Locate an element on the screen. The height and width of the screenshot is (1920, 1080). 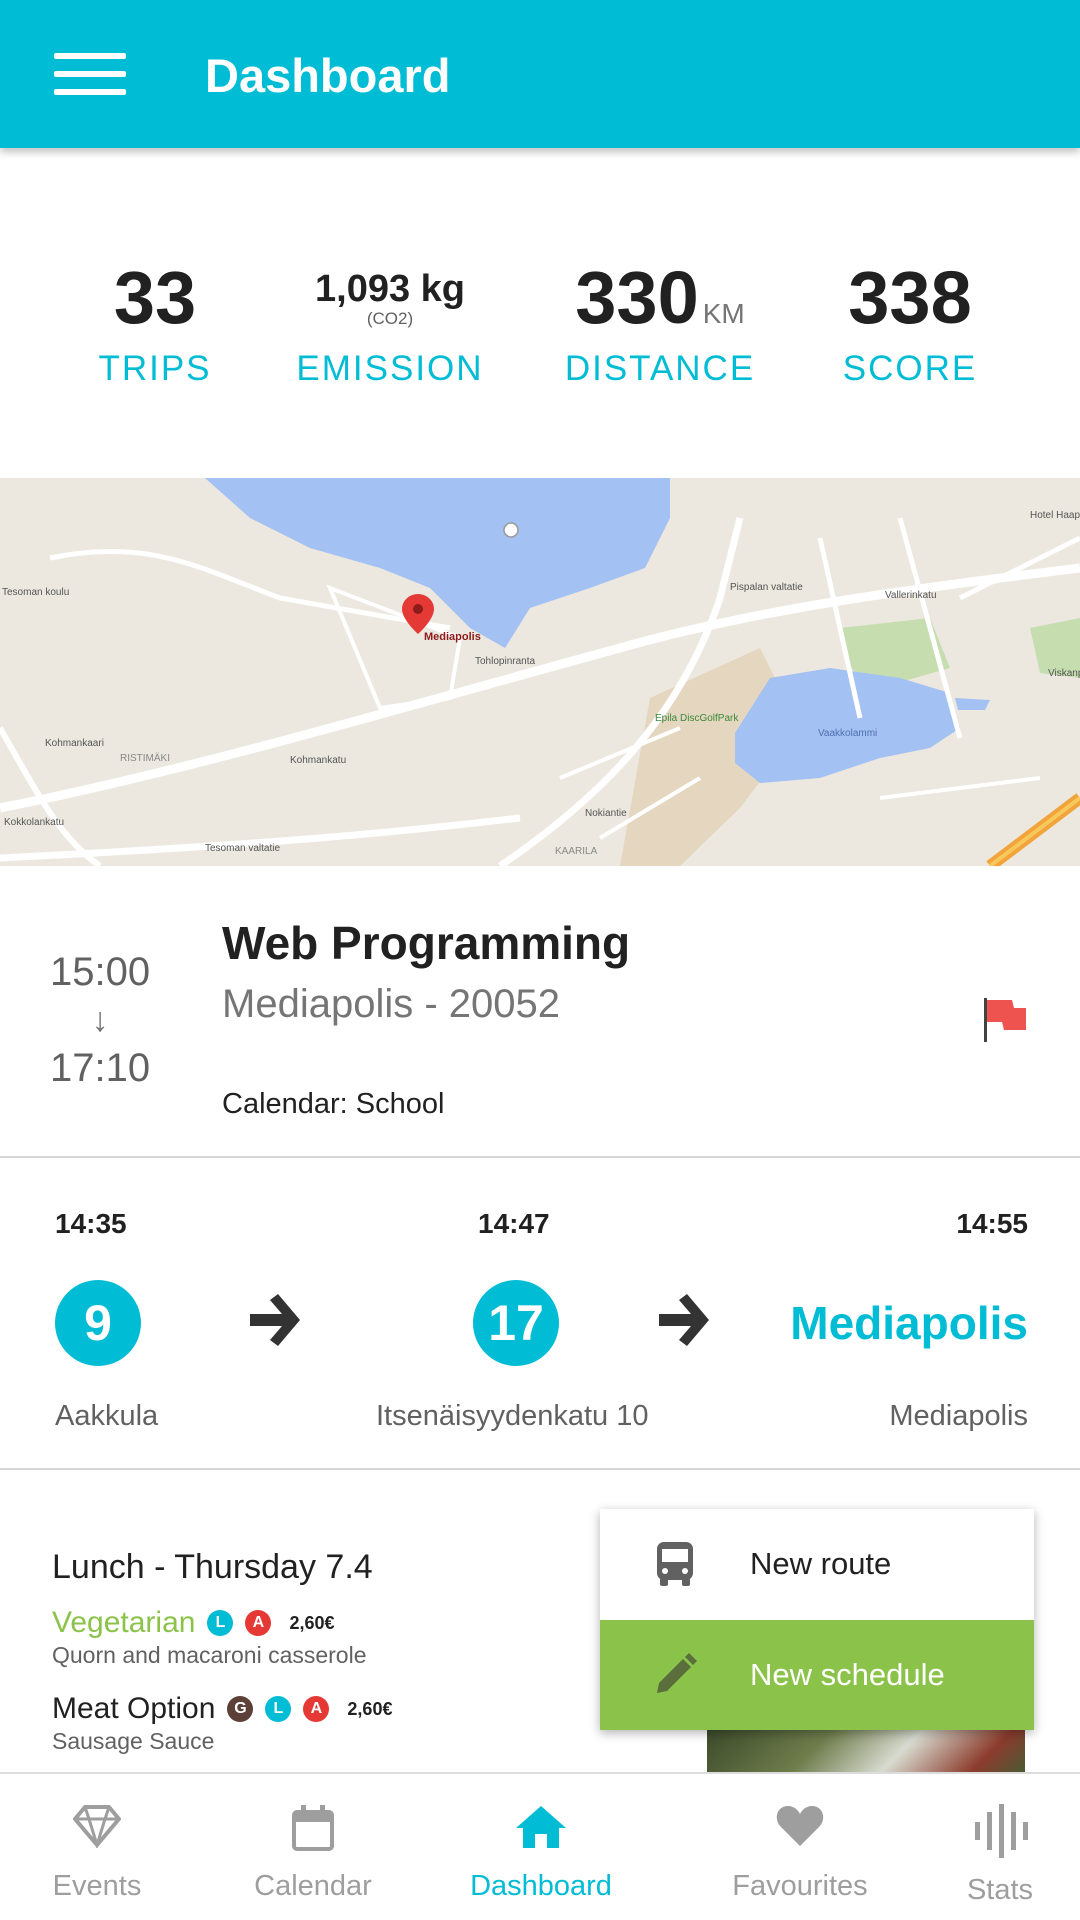
score-value: 338 is located at coordinates (910, 297).